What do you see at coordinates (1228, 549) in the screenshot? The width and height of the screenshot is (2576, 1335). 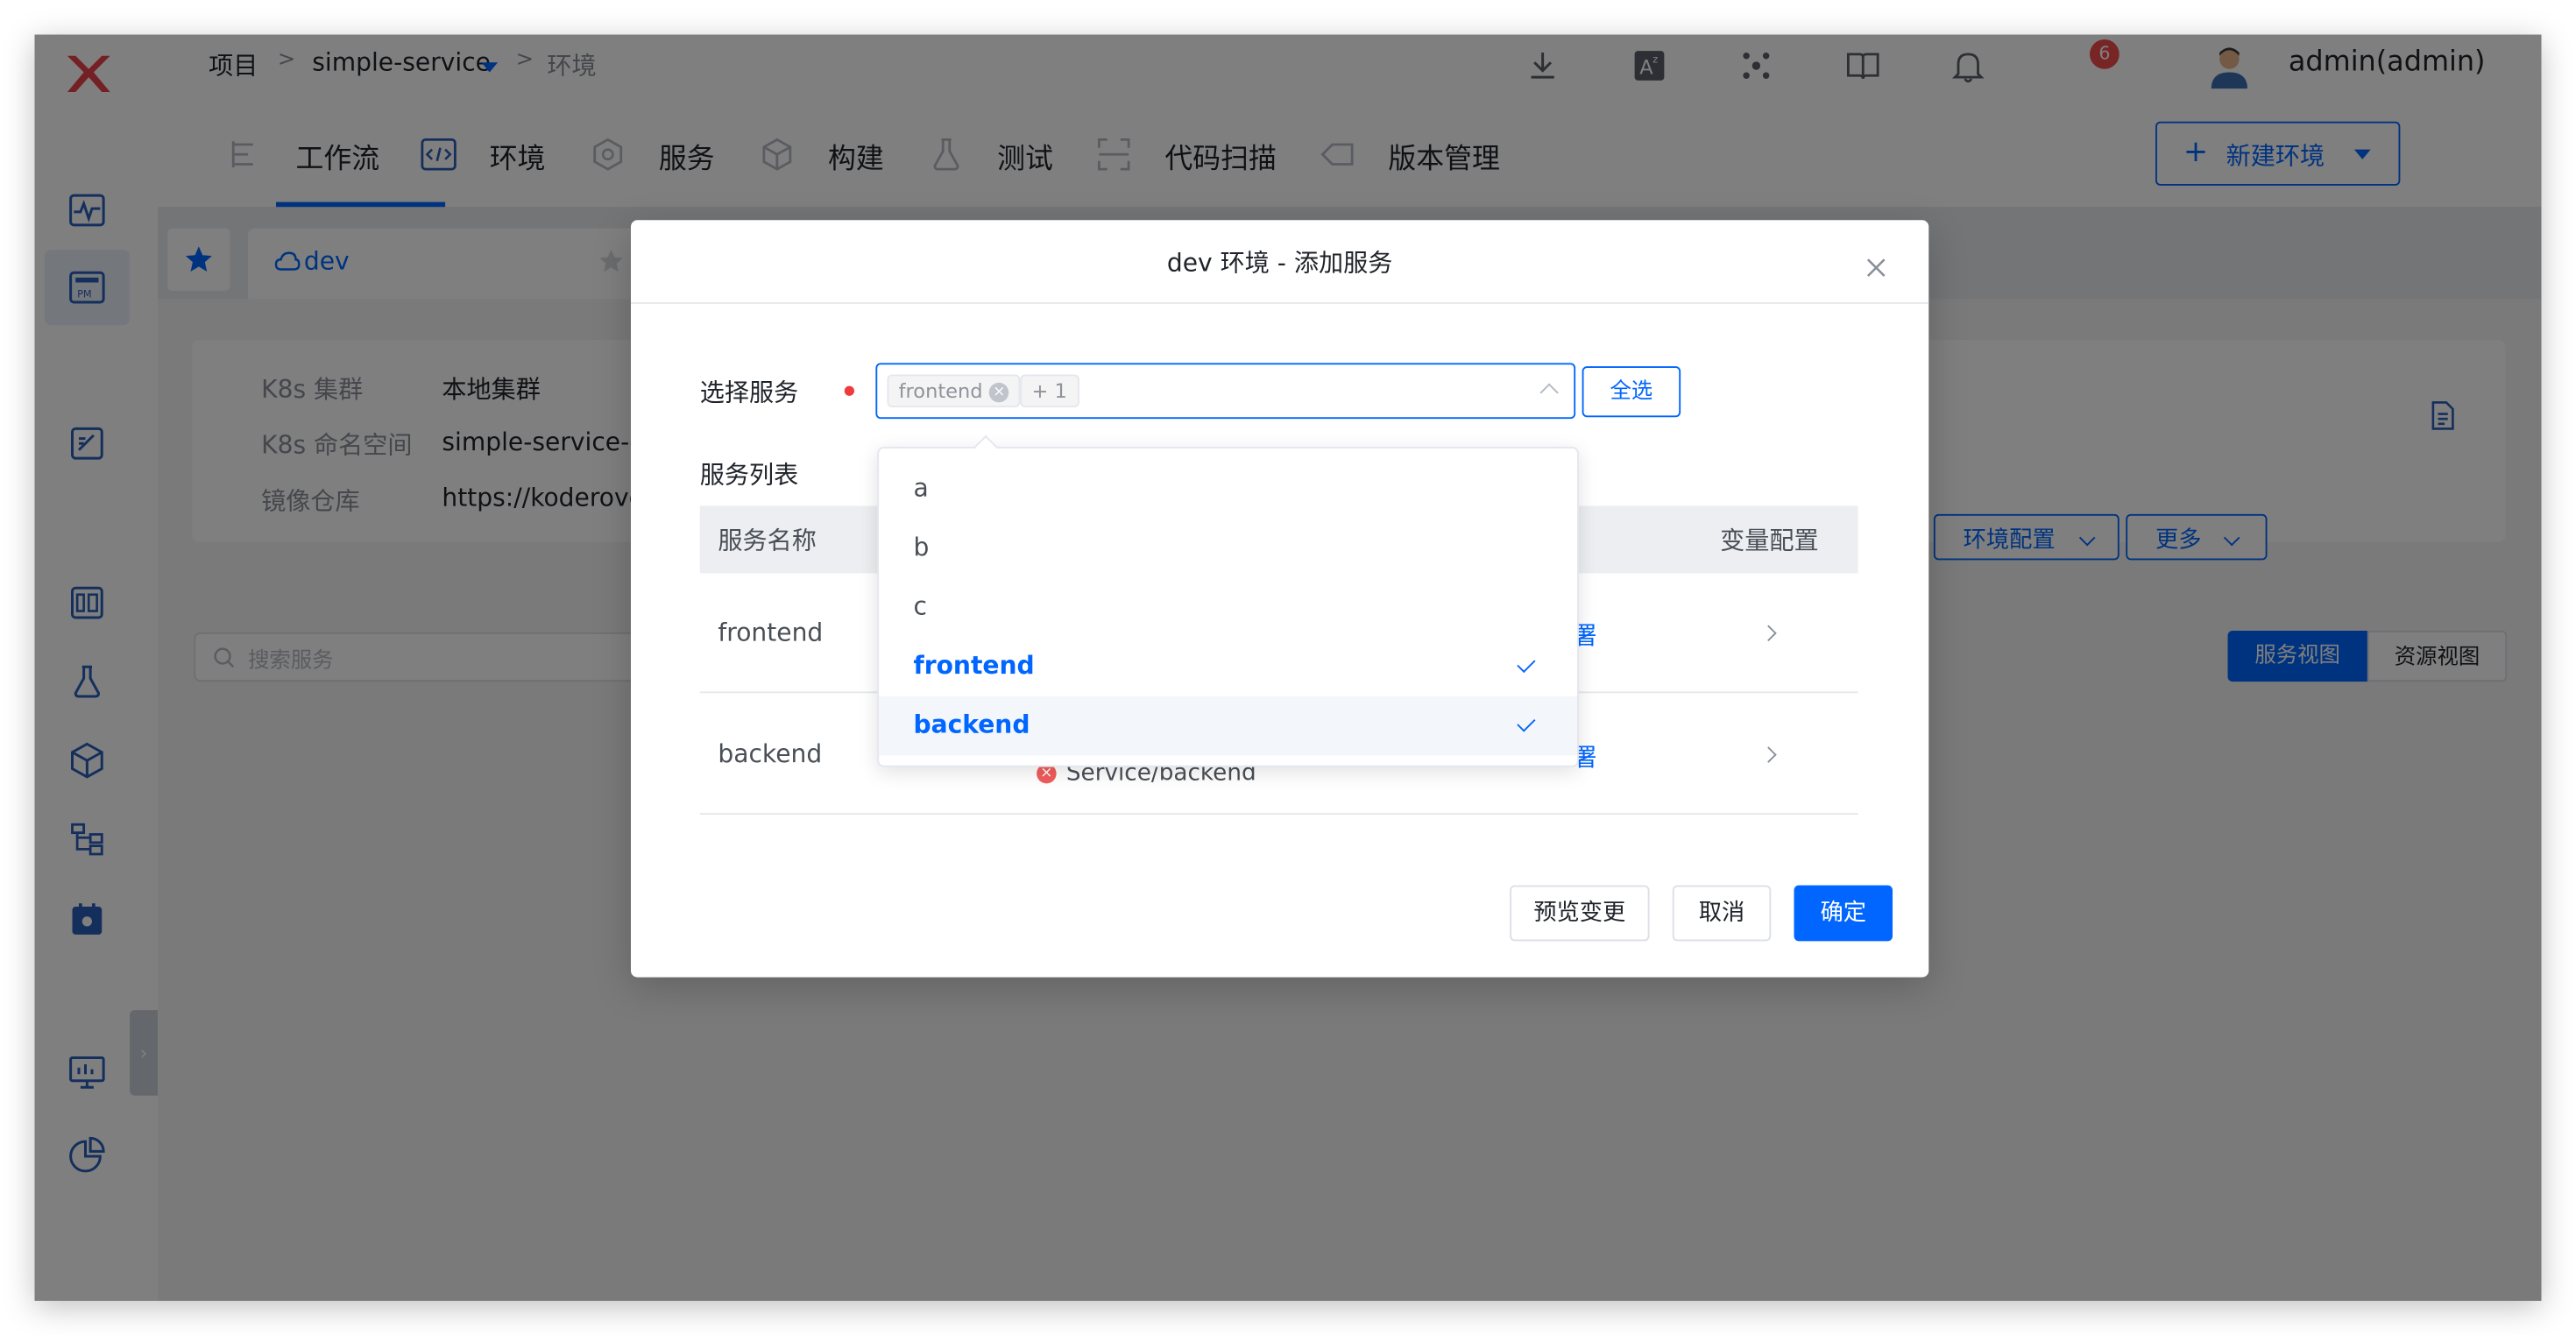 I see `dropdown-option: b` at bounding box center [1228, 549].